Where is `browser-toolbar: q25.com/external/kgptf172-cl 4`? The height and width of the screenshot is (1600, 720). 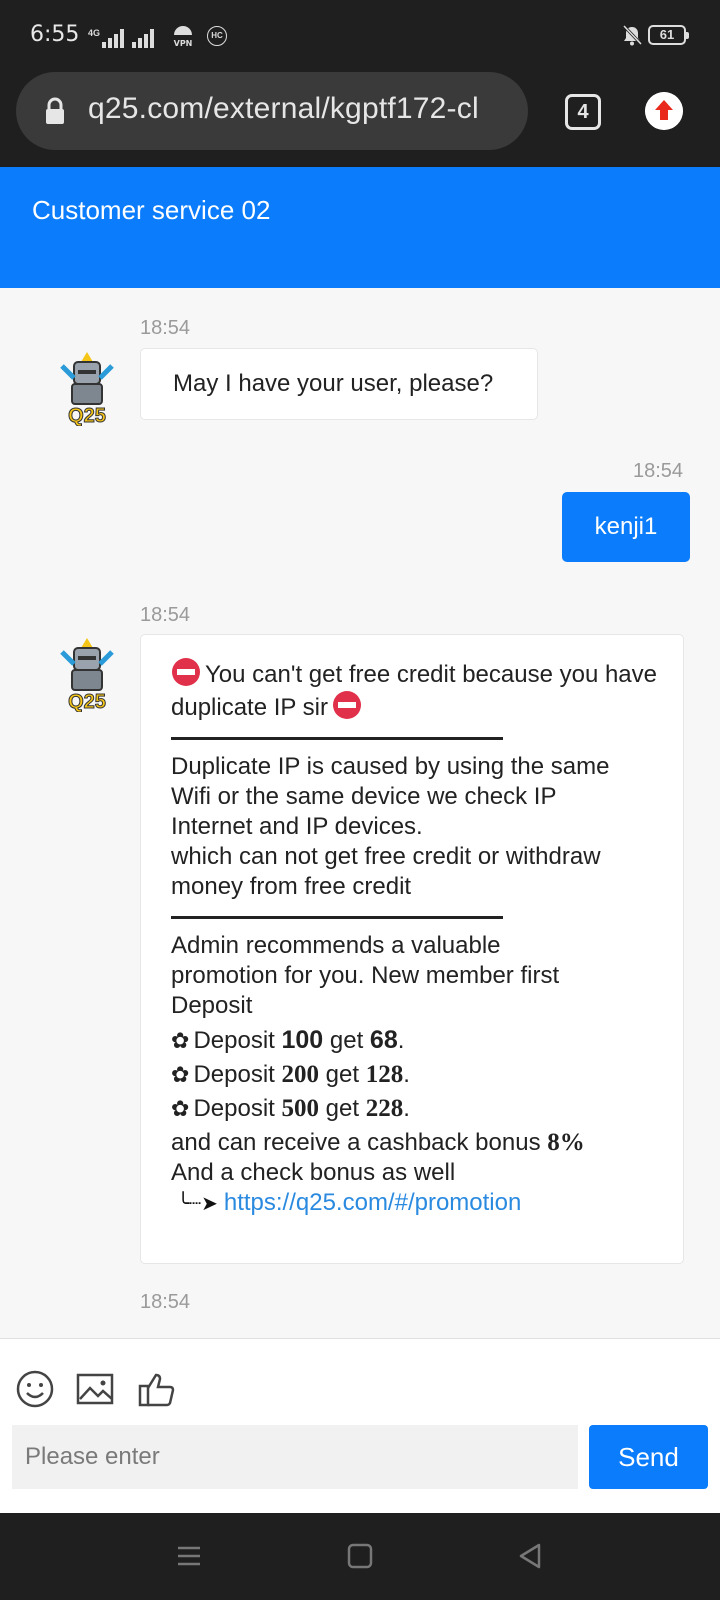 browser-toolbar: q25.com/external/kgptf172-cl 4 is located at coordinates (360, 118).